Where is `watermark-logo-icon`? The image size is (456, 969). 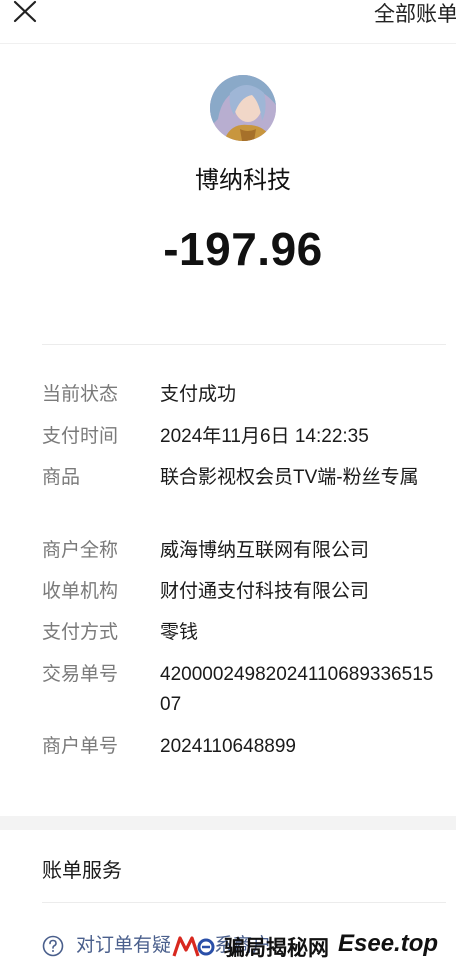 watermark-logo-icon is located at coordinates (192, 947).